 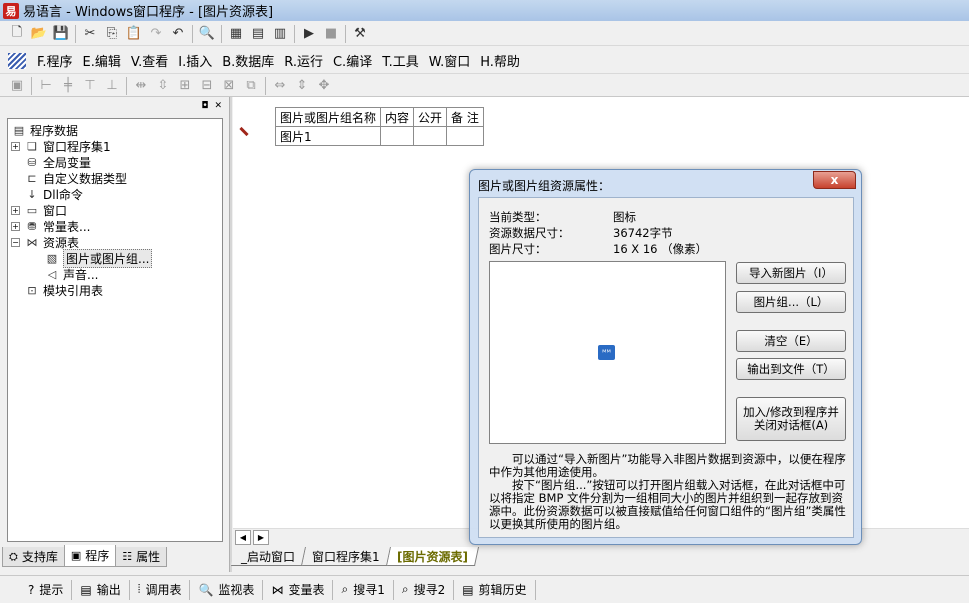 What do you see at coordinates (115, 194) in the screenshot?
I see `tree-item-dll: ↓ Dll命令` at bounding box center [115, 194].